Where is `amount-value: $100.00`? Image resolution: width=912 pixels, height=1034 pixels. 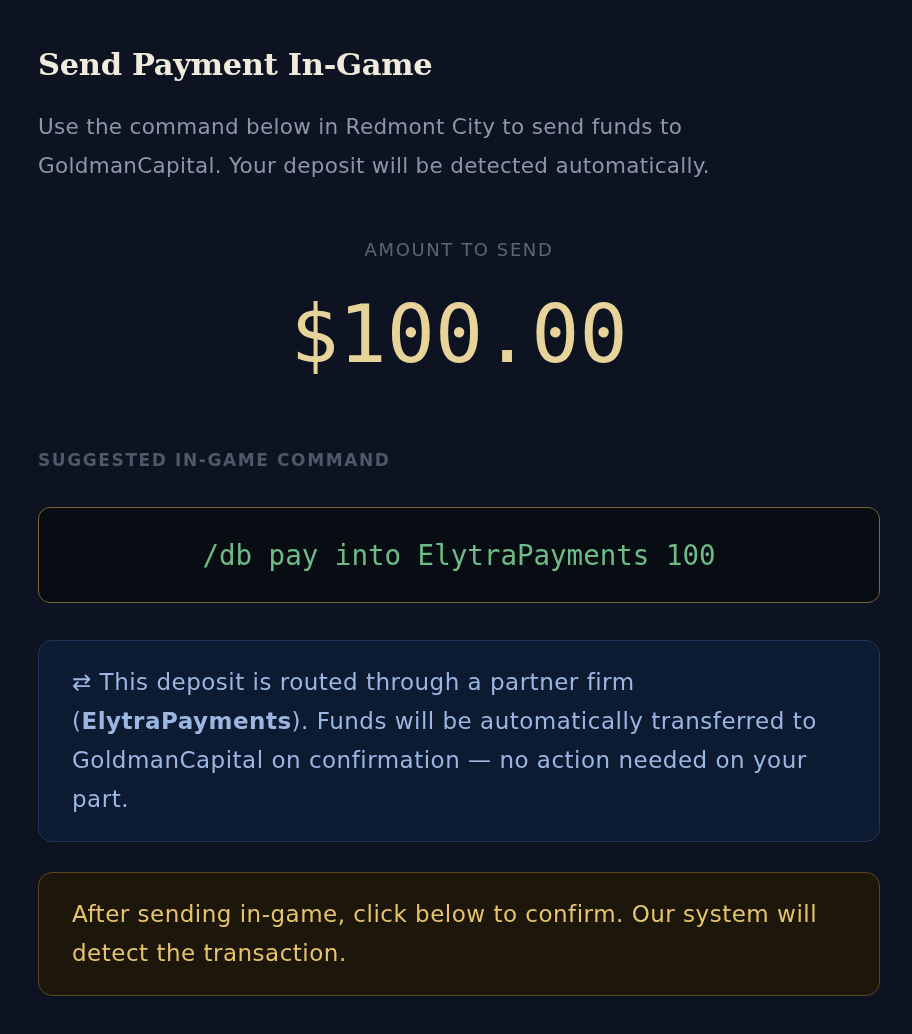 amount-value: $100.00 is located at coordinates (459, 335).